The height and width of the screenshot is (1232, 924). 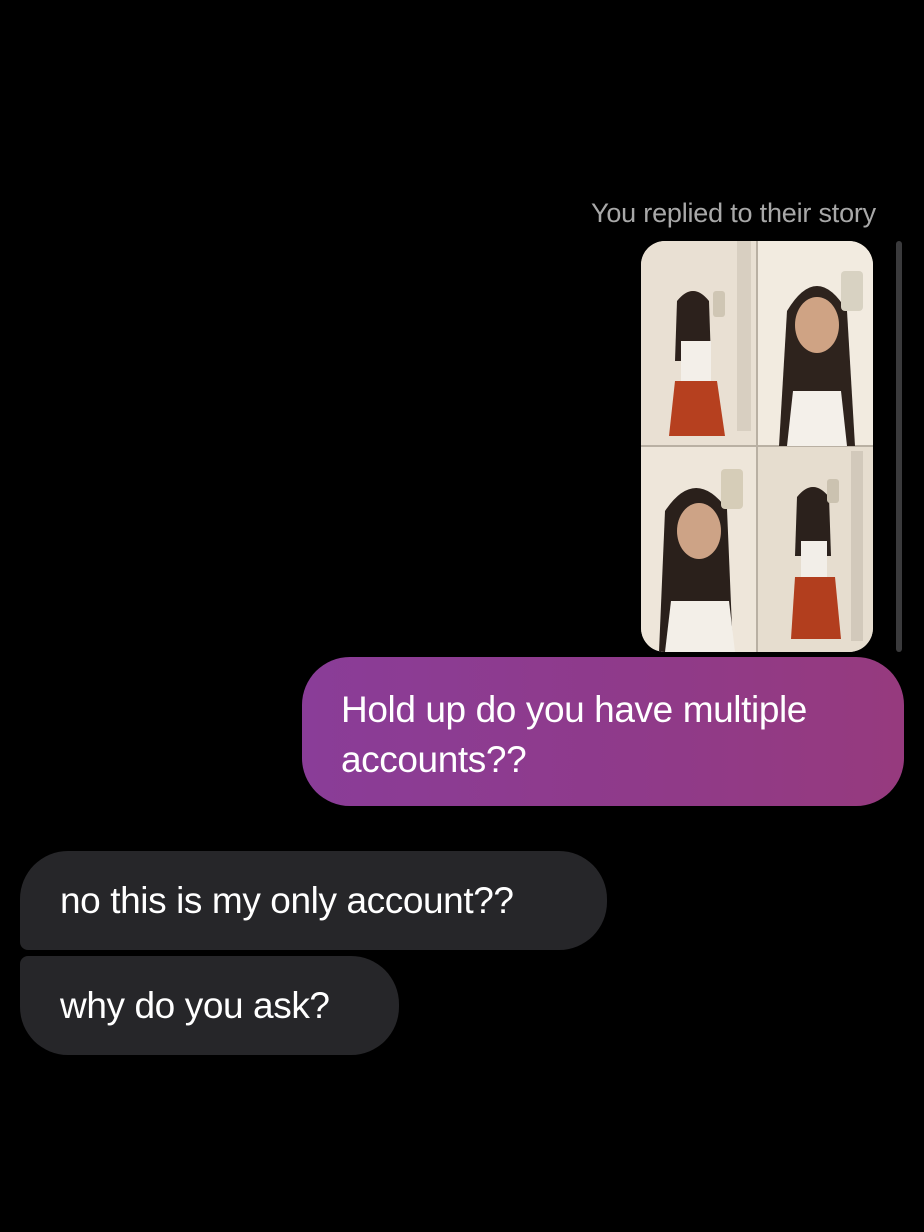 What do you see at coordinates (899, 446) in the screenshot?
I see `story-reply-bar` at bounding box center [899, 446].